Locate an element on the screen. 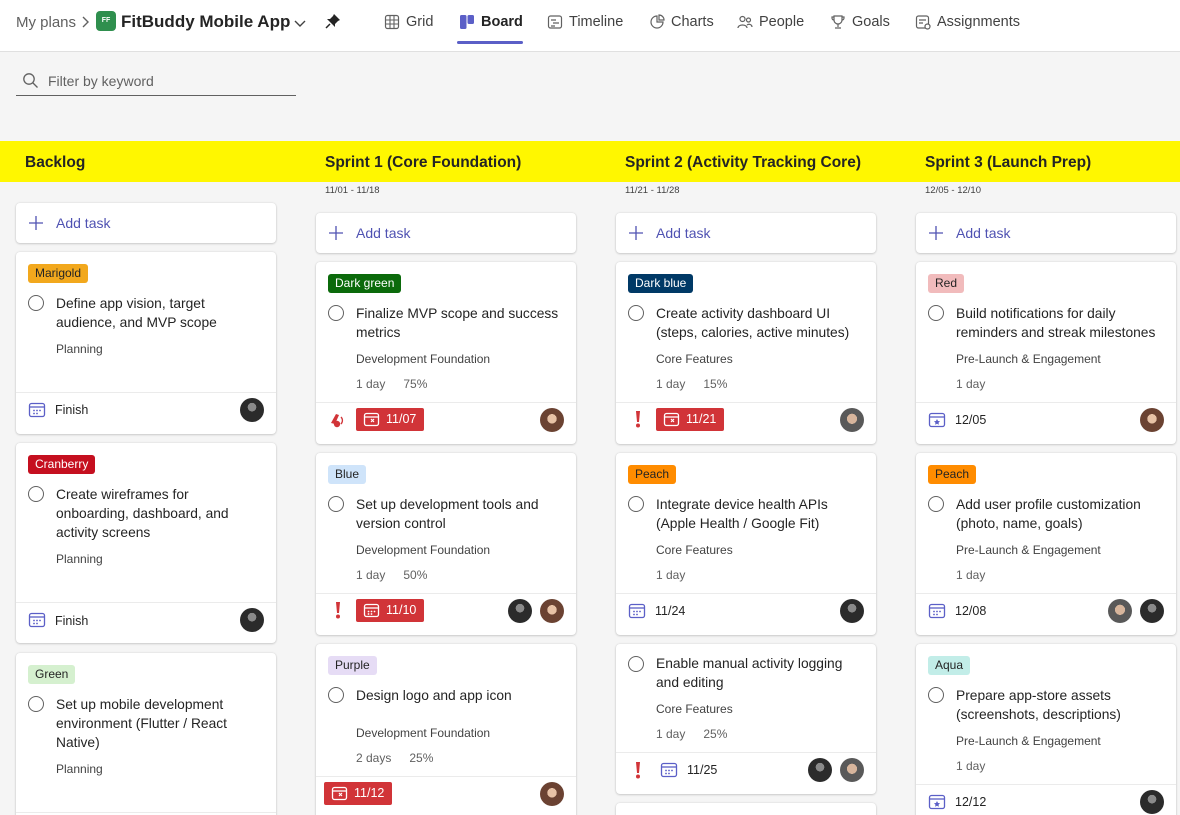 The image size is (1180, 815). task-meta: 2 days 25% is located at coordinates (394, 758).